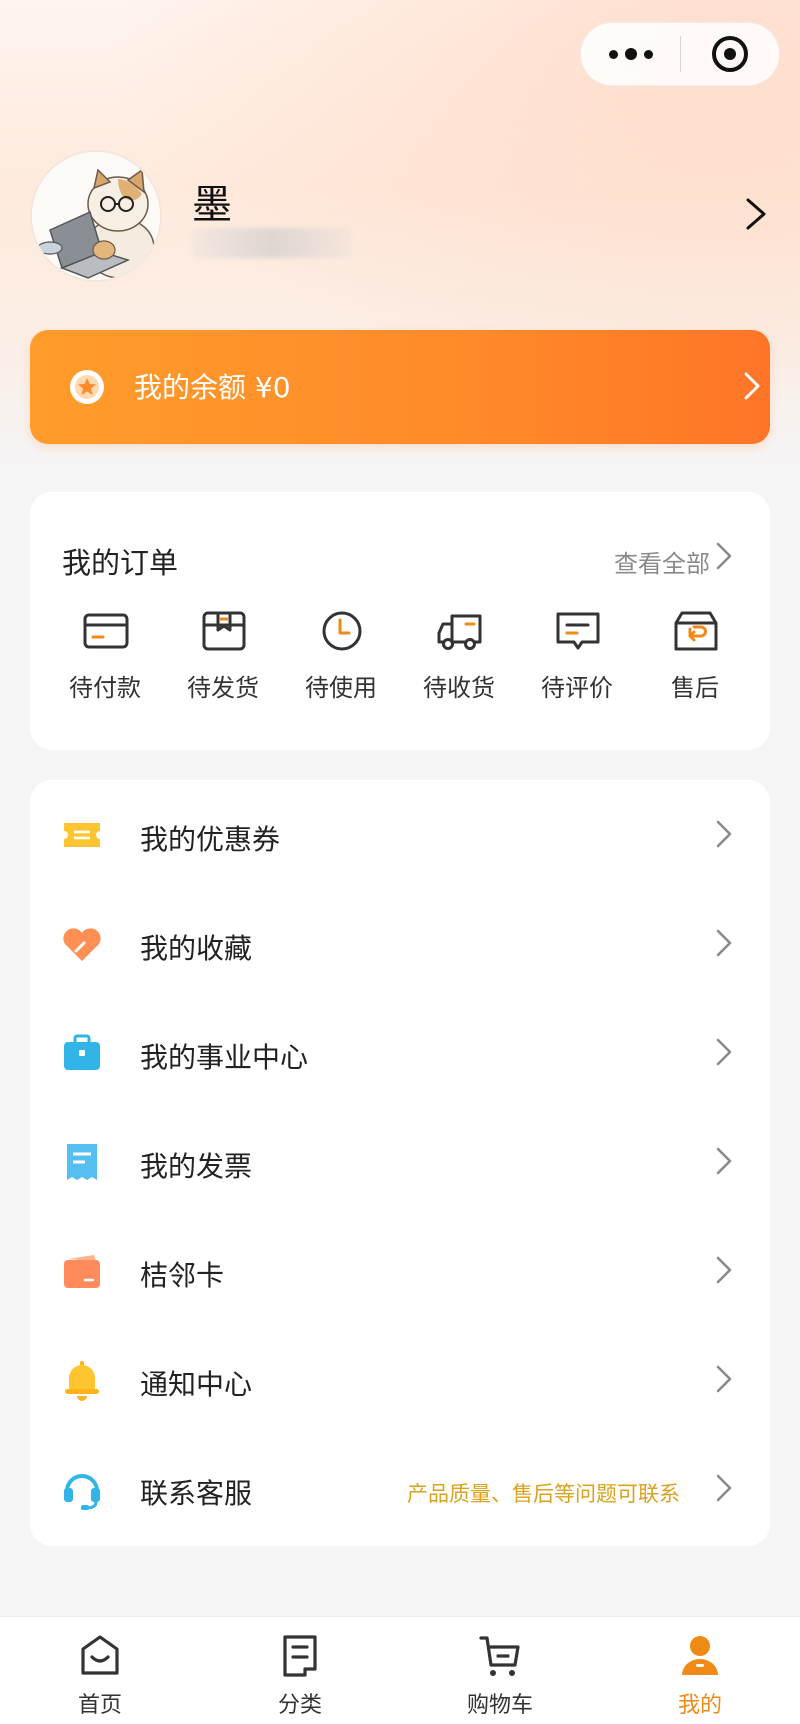 This screenshot has height=1724, width=800. Describe the element at coordinates (400, 1271) in the screenshot. I see `menu-item-juling-card: 桔邻卡` at that location.